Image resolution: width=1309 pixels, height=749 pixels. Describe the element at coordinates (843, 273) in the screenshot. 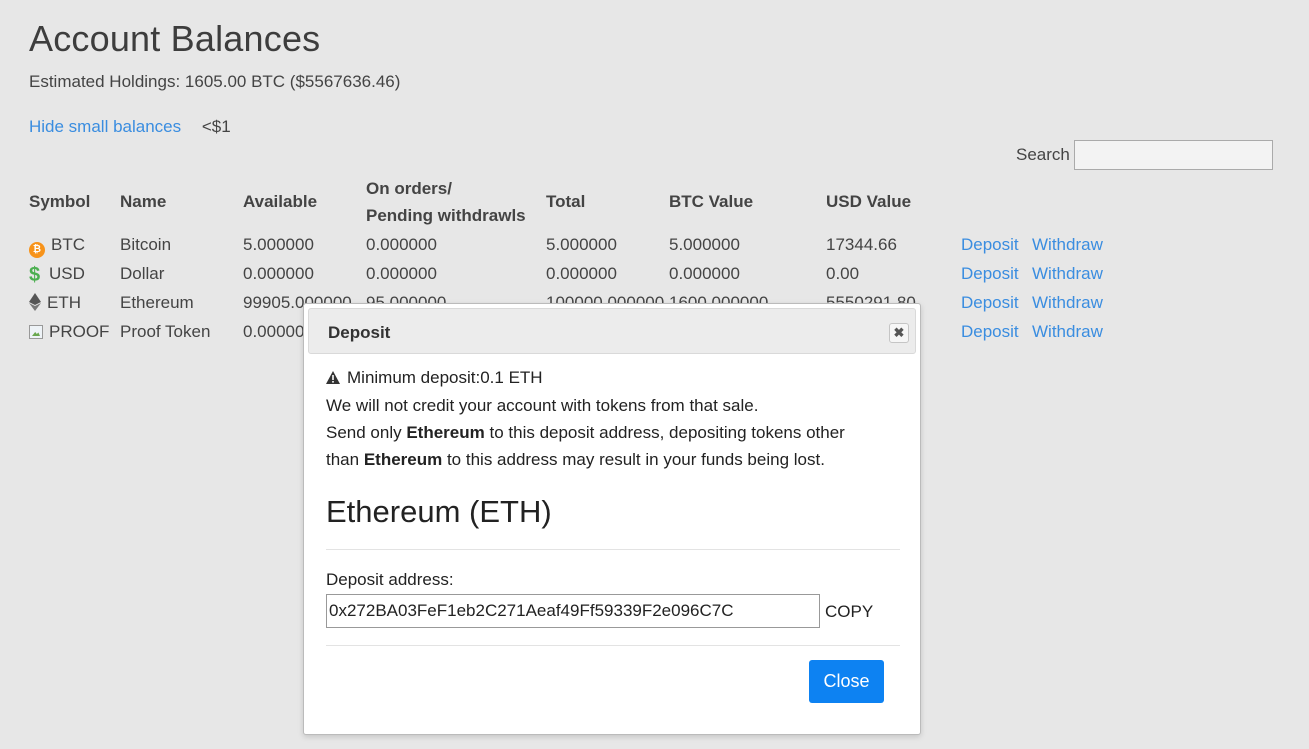

I see `table-cell-usd-value: 0.00` at that location.